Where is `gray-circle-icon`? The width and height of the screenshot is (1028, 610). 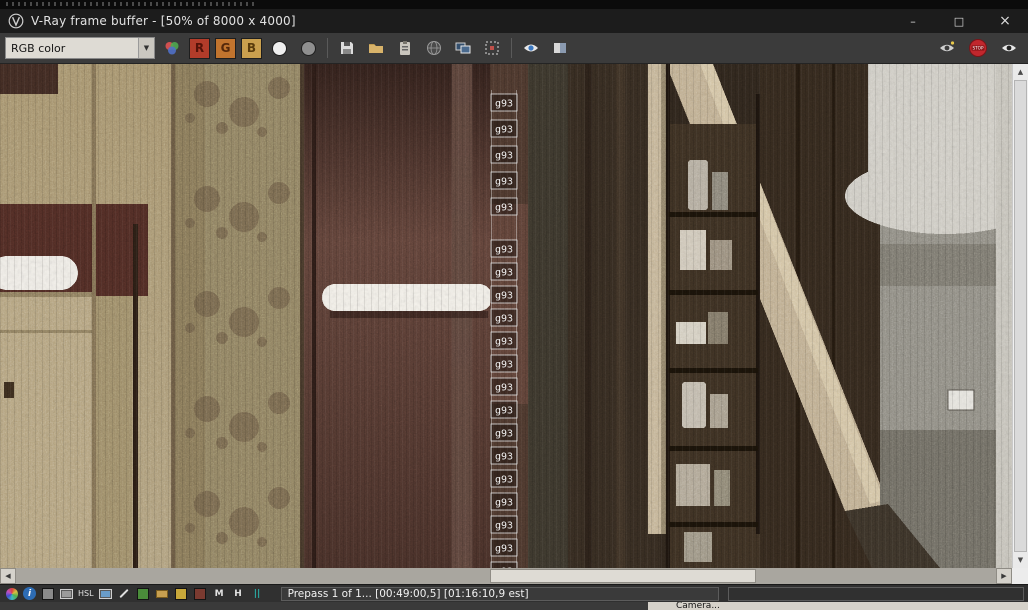 gray-circle-icon is located at coordinates (308, 48).